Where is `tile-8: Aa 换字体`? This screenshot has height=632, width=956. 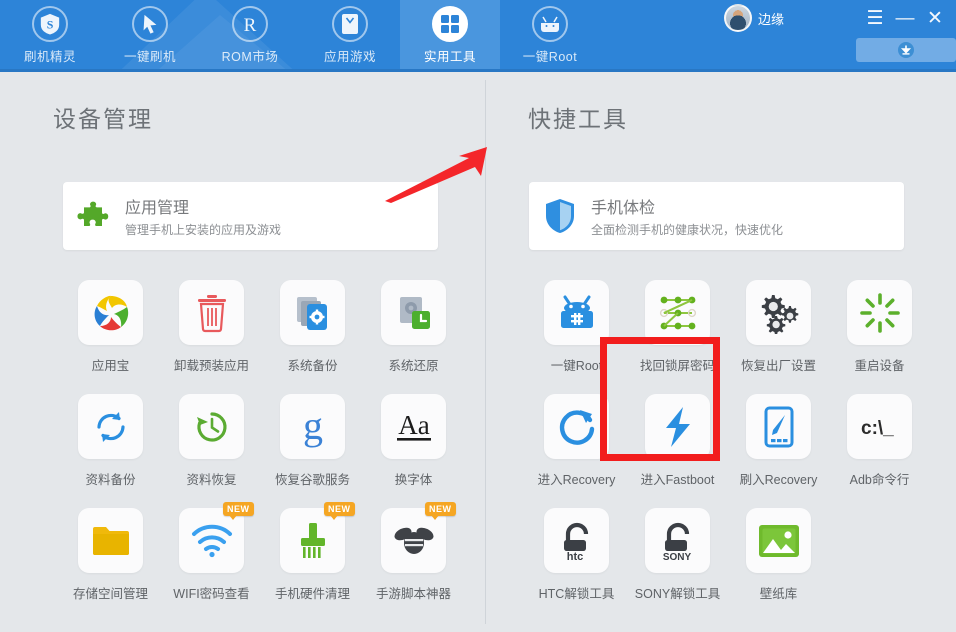
tile-8: Aa 换字体 is located at coordinates (413, 451).